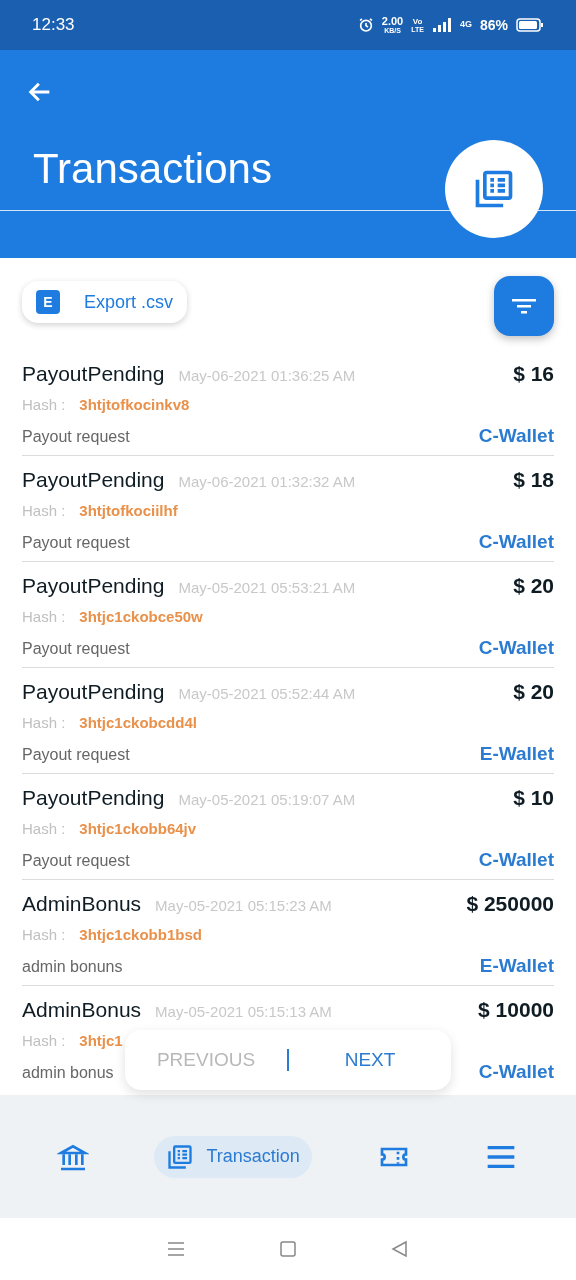  Describe the element at coordinates (138, 722) in the screenshot. I see `hash-value: 3htjc1ckobcdd4l` at that location.